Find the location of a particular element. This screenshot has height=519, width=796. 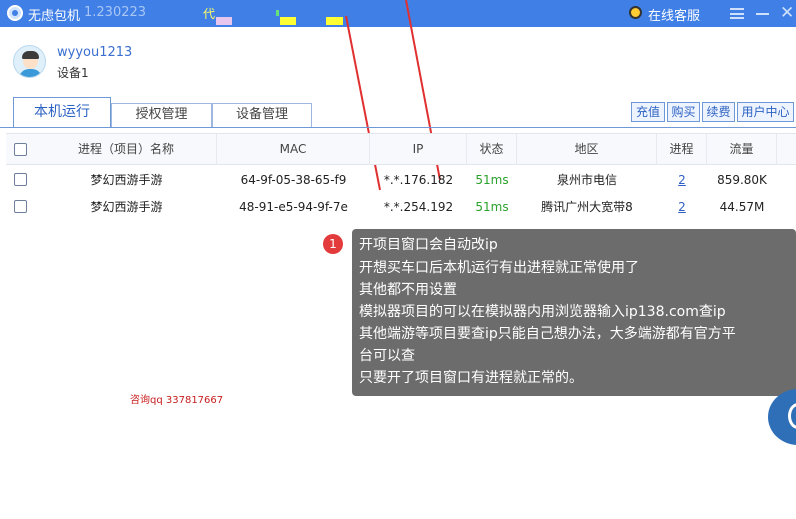

floating-chat-button is located at coordinates (782, 417).